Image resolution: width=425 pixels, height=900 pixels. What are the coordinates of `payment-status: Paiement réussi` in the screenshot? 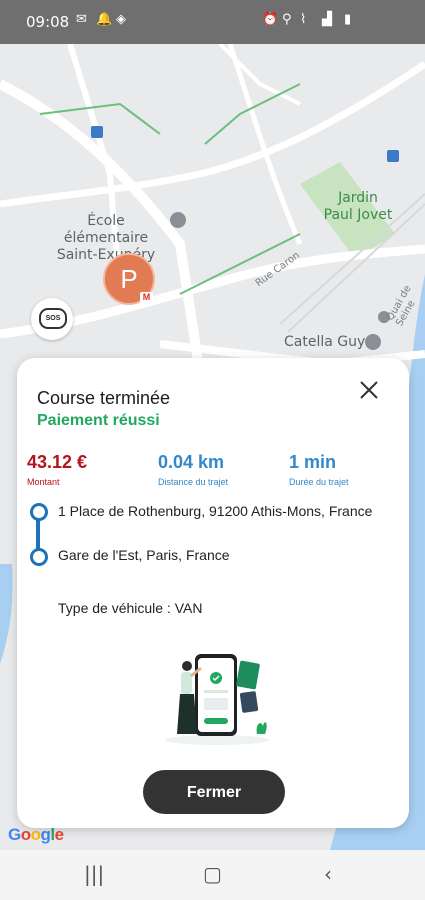 It's located at (98, 420).